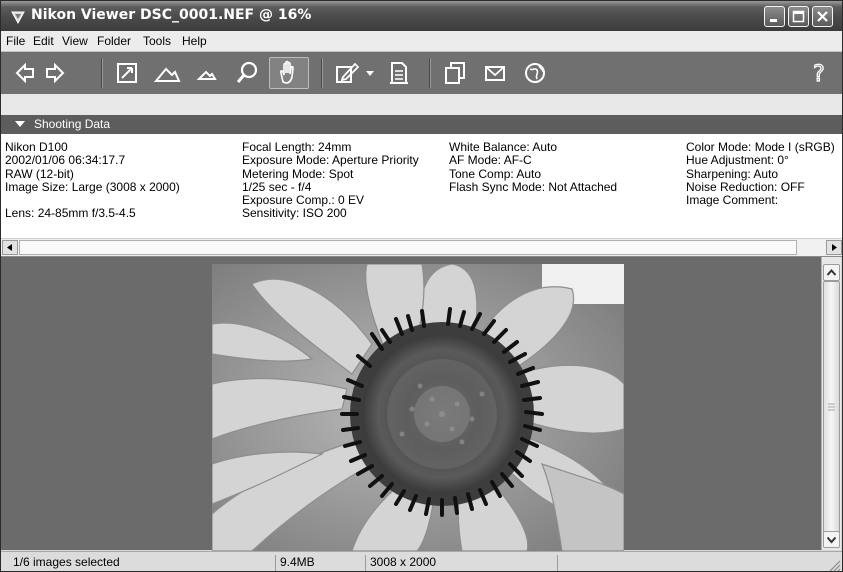 The width and height of the screenshot is (843, 572). Describe the element at coordinates (533, 186) in the screenshot. I see `flash-sync-mode: Flash Sync Mode: Not Attached` at that location.